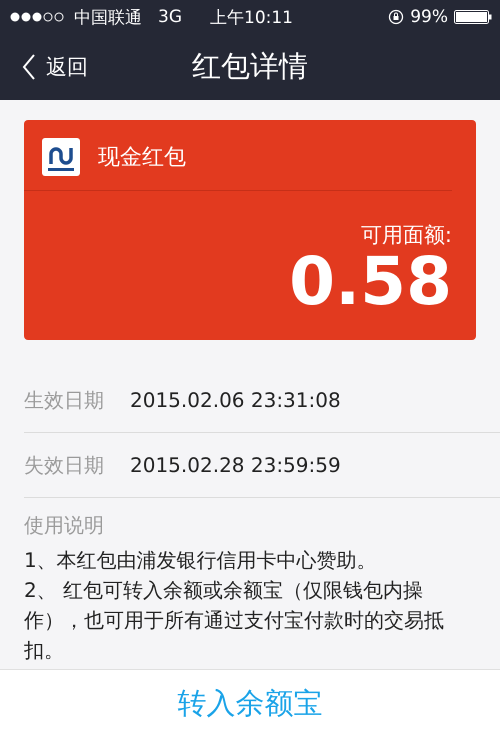  Describe the element at coordinates (44, 67) in the screenshot. I see `back-button: 返回` at that location.